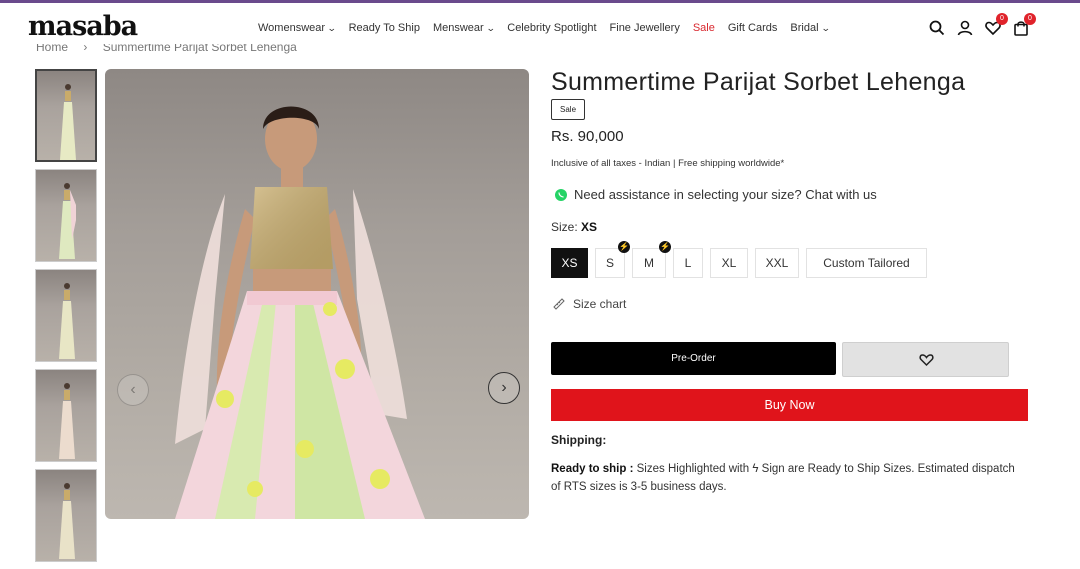 This screenshot has height=569, width=1080. What do you see at coordinates (1002, 19) in the screenshot?
I see `wishlist-count-badge: 0` at bounding box center [1002, 19].